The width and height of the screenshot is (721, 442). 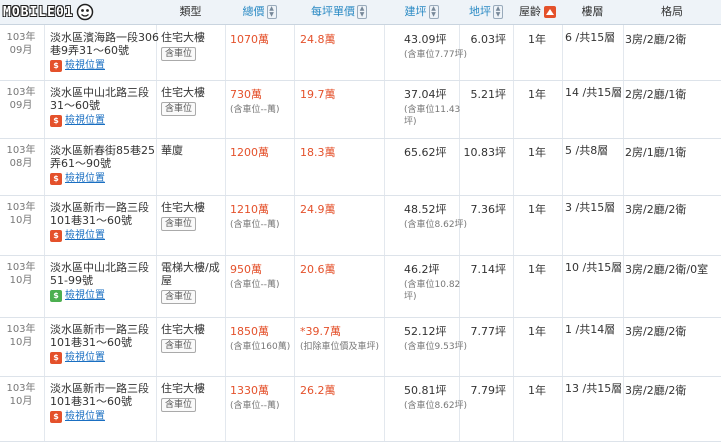 I want to click on unit-price-cell: 24.9萬, so click(x=350, y=209).